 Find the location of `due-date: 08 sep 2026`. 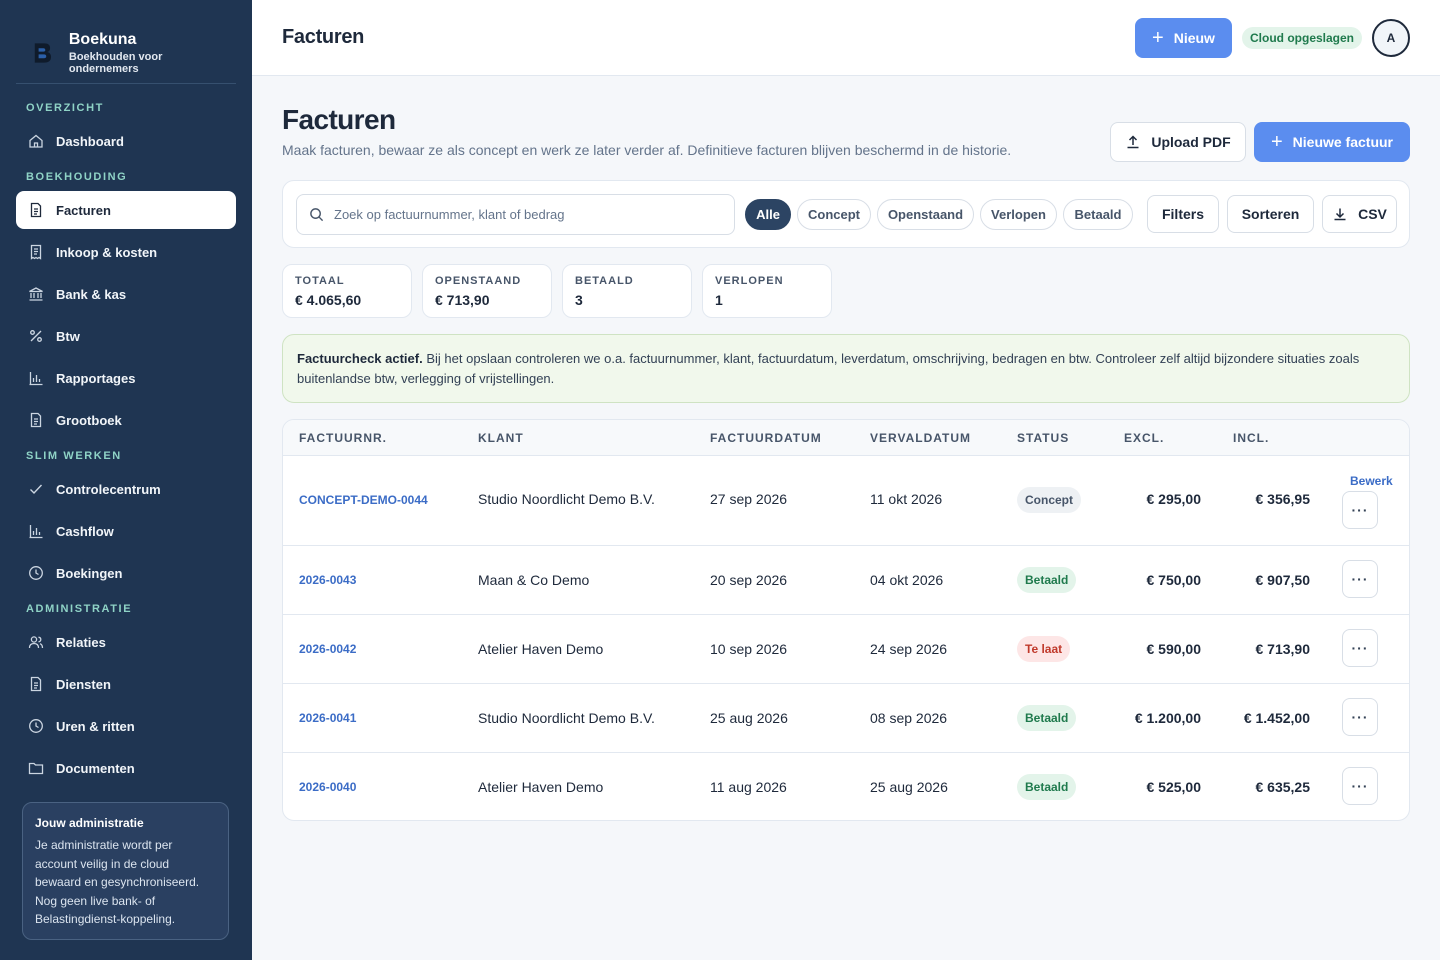

due-date: 08 sep 2026 is located at coordinates (909, 718).